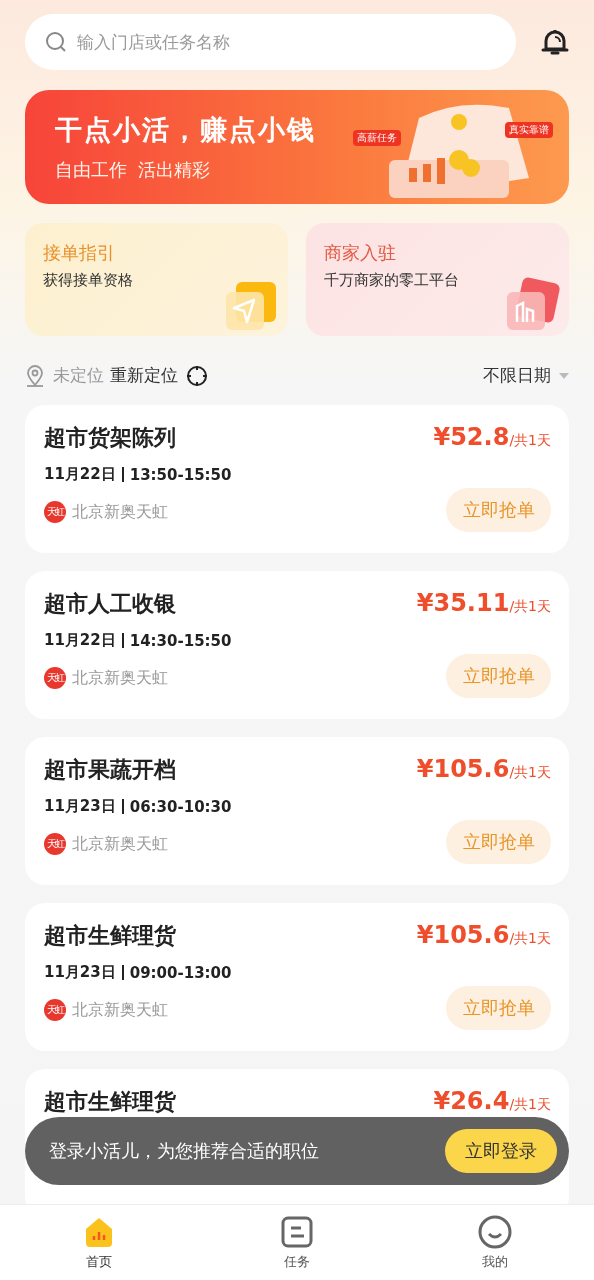 This screenshot has width=594, height=1280. What do you see at coordinates (270, 42) in the screenshot?
I see `search-field: 输入门店或任务名称` at bounding box center [270, 42].